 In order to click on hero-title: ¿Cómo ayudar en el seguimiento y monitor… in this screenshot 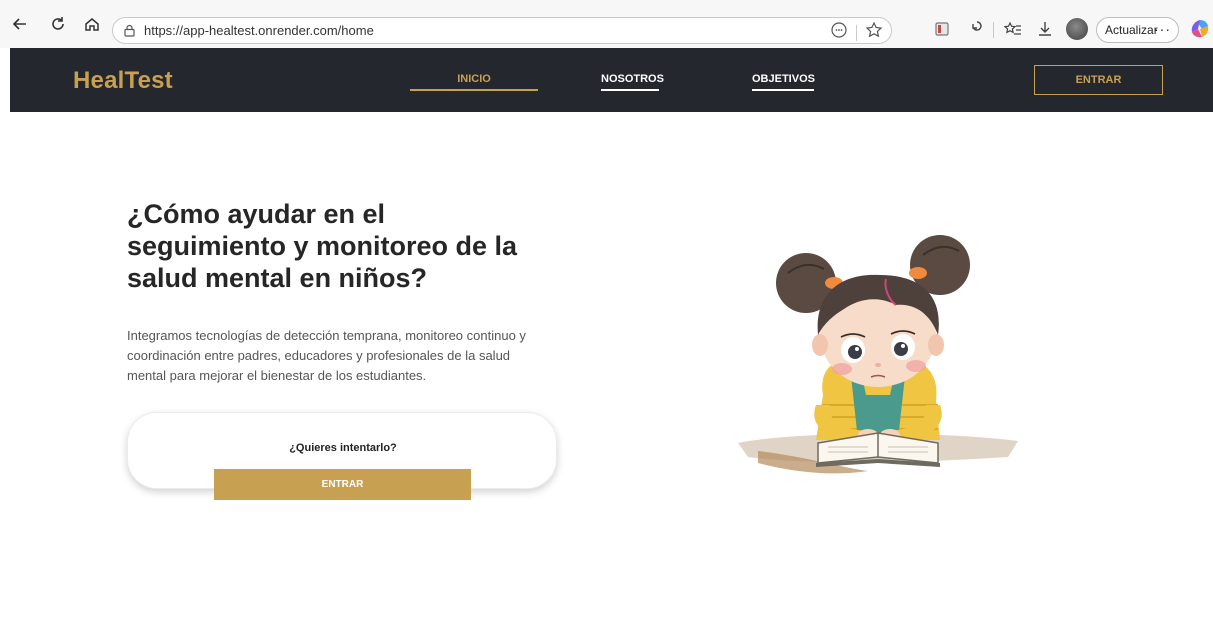, I will do `click(322, 246)`.